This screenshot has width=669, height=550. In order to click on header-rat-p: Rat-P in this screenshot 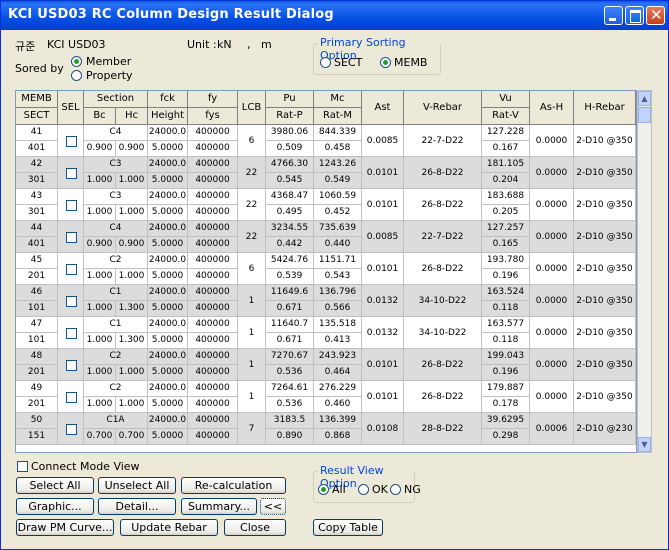, I will do `click(290, 116)`.